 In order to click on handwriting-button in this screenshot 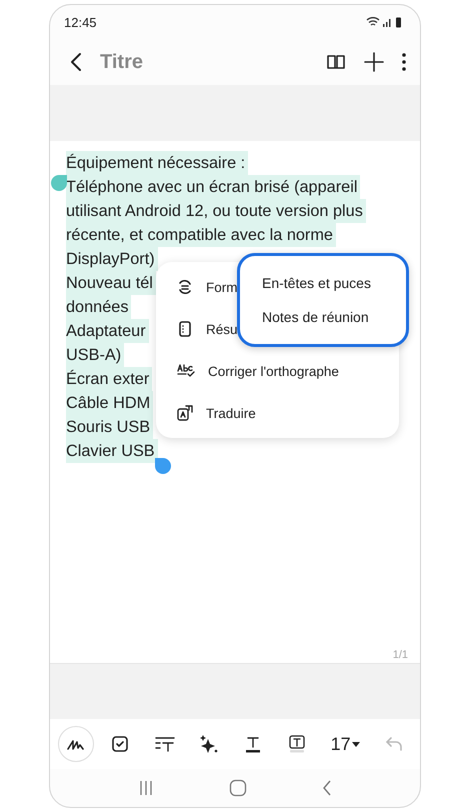, I will do `click(76, 744)`.